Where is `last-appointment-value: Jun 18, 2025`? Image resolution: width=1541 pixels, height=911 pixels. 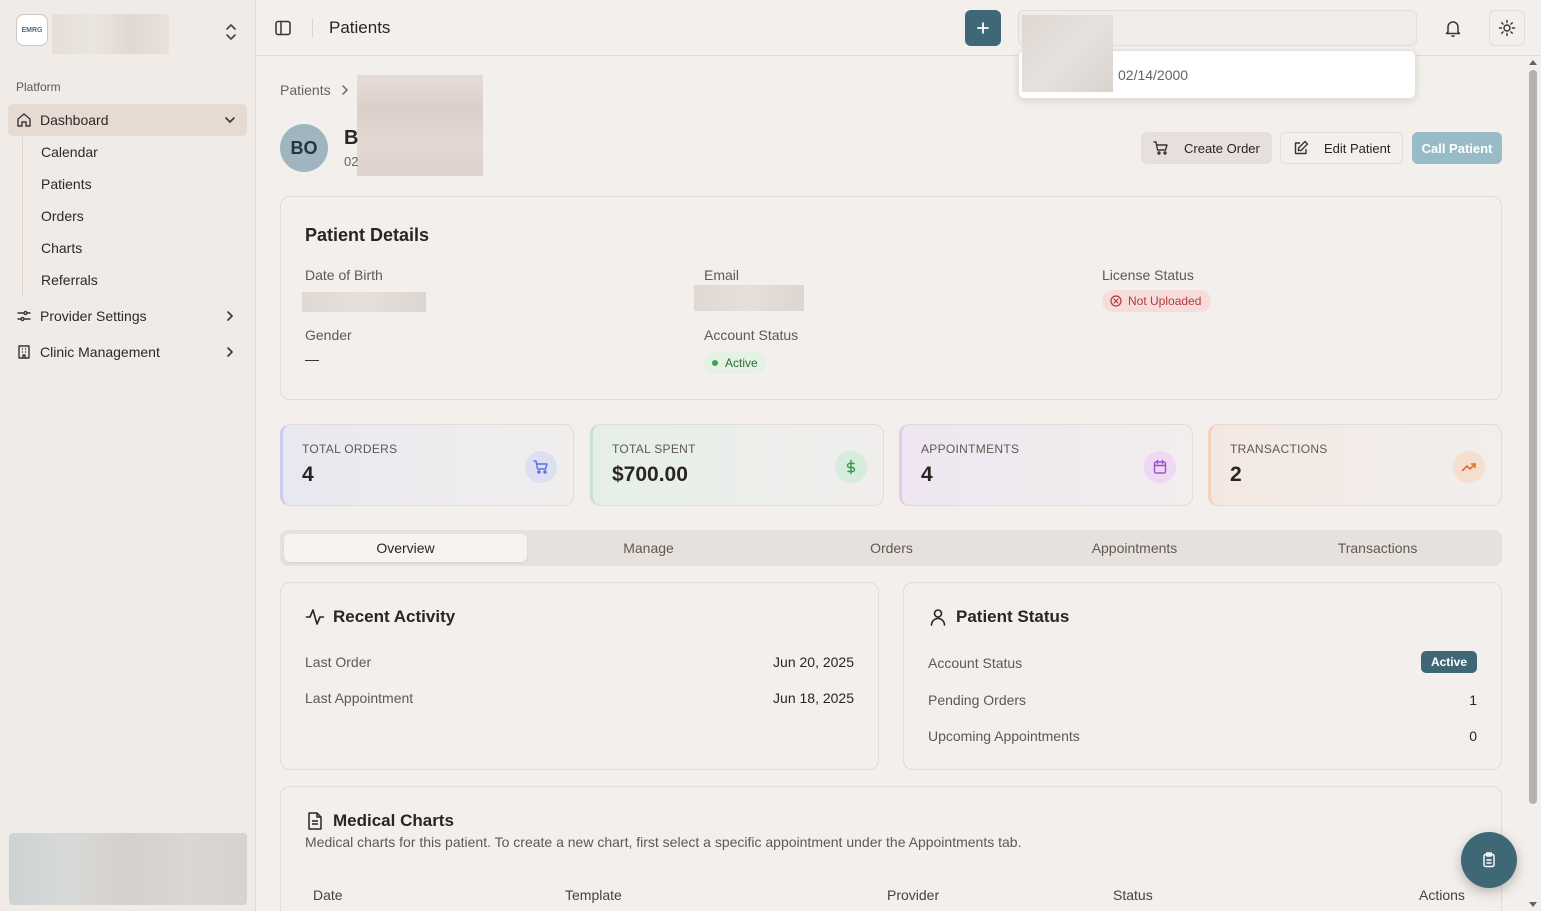
last-appointment-value: Jun 18, 2025 is located at coordinates (813, 698).